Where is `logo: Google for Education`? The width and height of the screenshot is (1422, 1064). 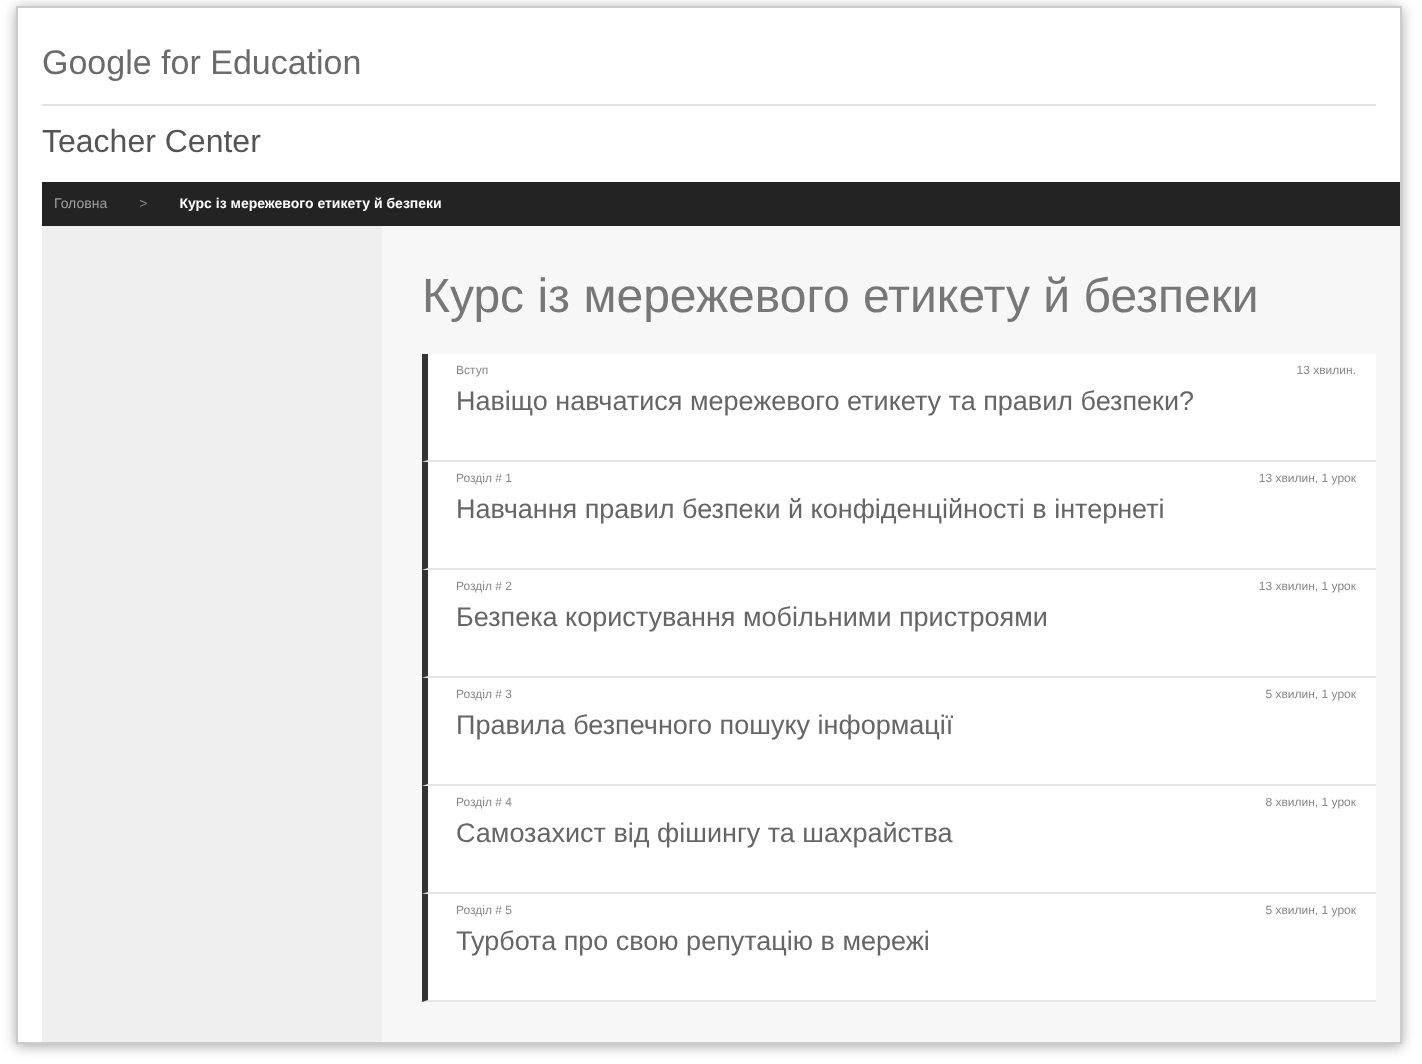
logo: Google for Education is located at coordinates (709, 57).